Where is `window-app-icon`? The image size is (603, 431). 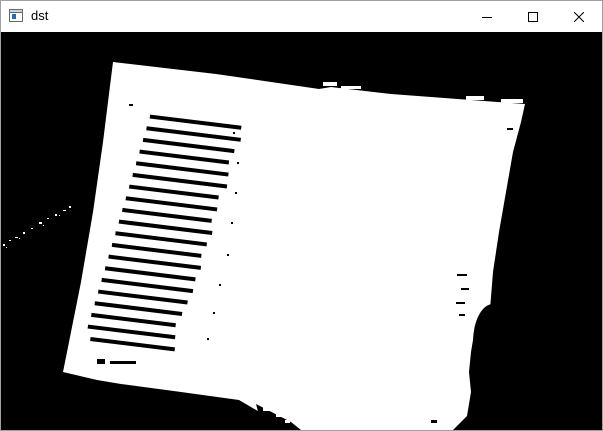 window-app-icon is located at coordinates (16, 15).